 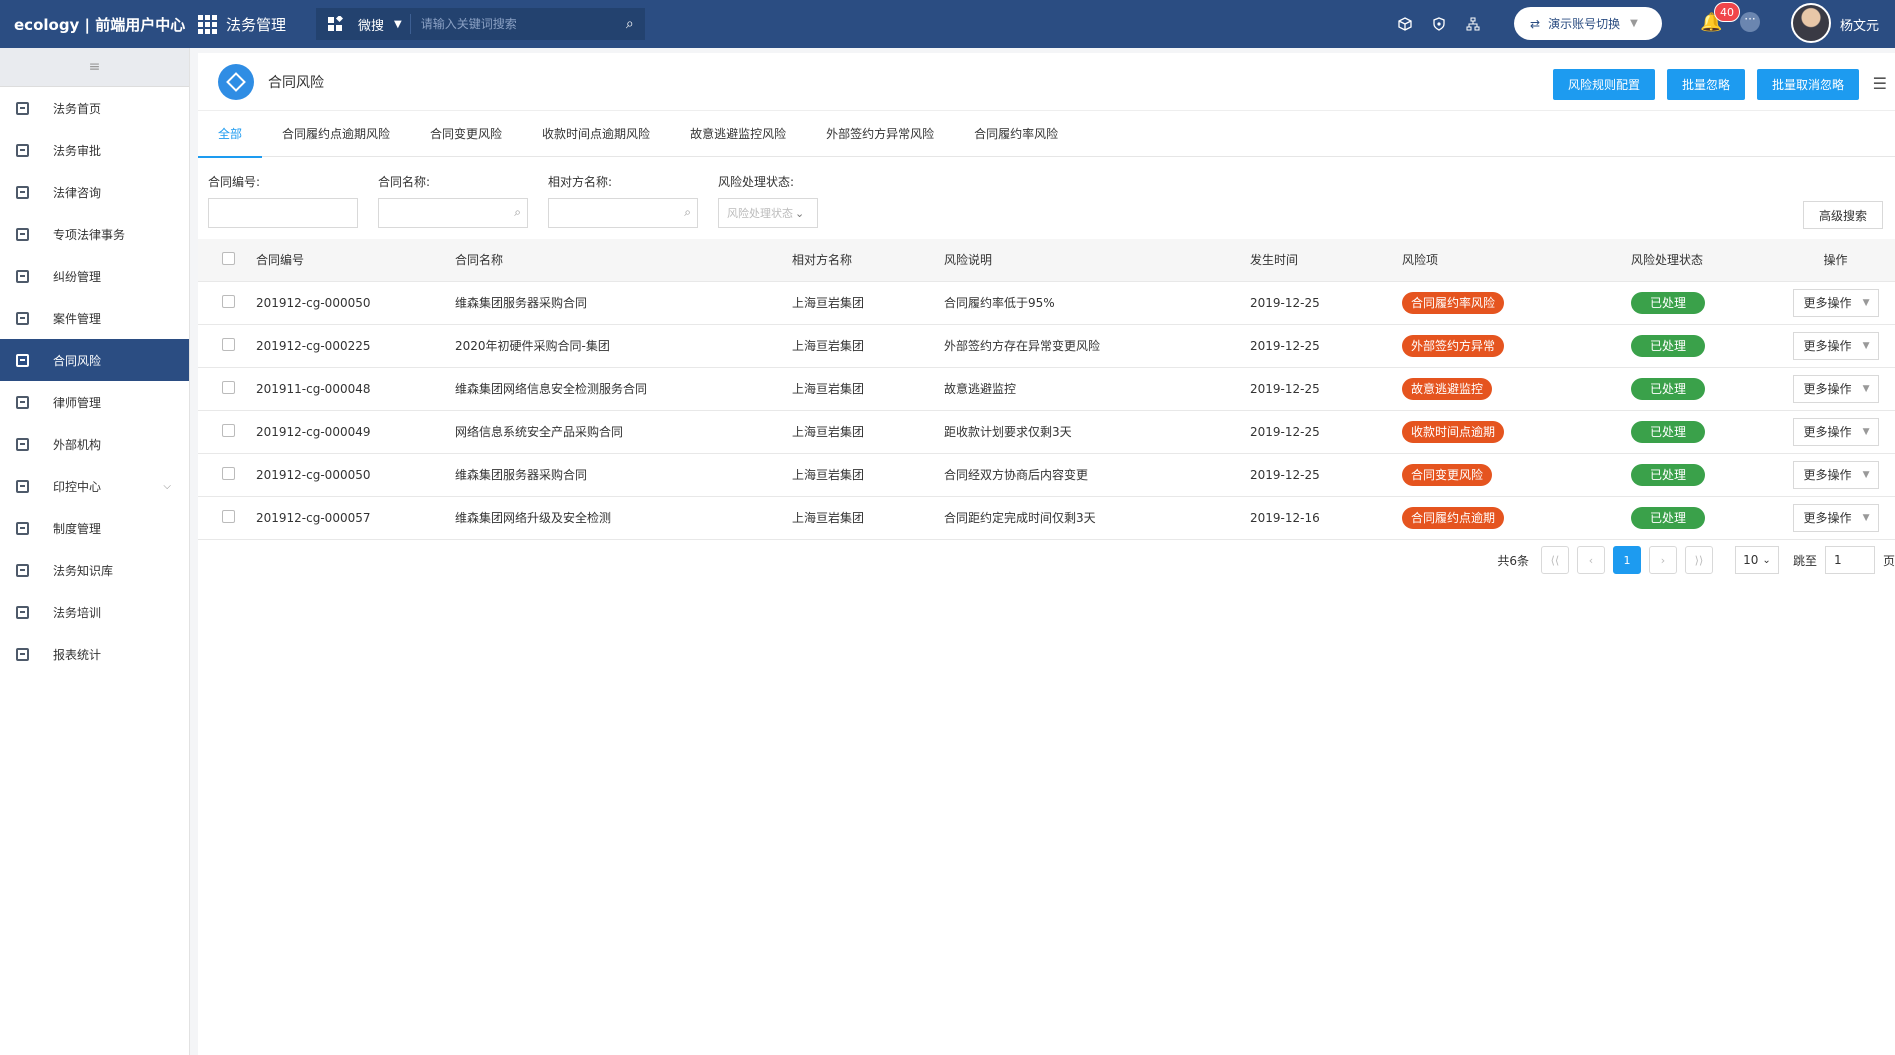 What do you see at coordinates (1849, 560) in the screenshot?
I see `jump-page-input: 1` at bounding box center [1849, 560].